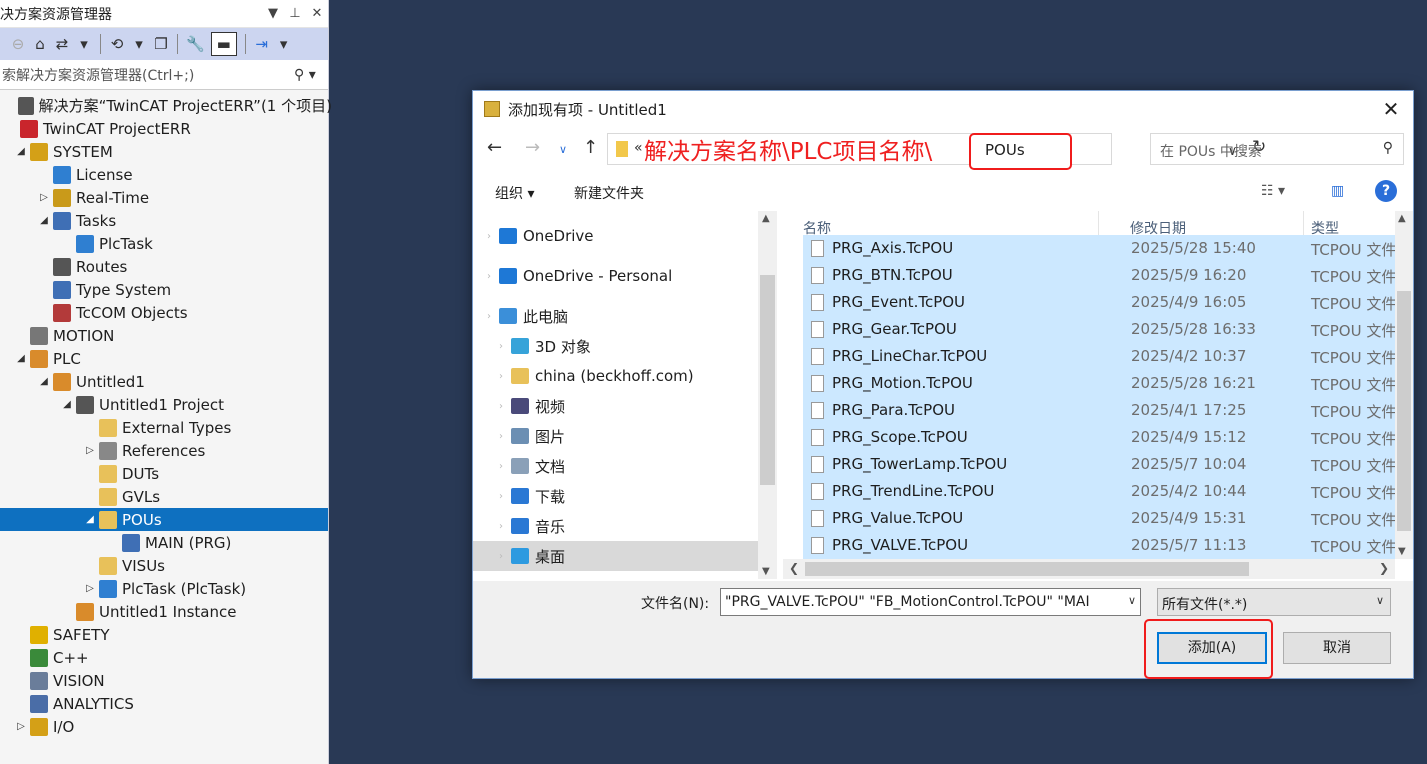 Image resolution: width=1427 pixels, height=764 pixels. What do you see at coordinates (615, 376) in the screenshot?
I see `nav-item: › china (beckhoff.com)` at bounding box center [615, 376].